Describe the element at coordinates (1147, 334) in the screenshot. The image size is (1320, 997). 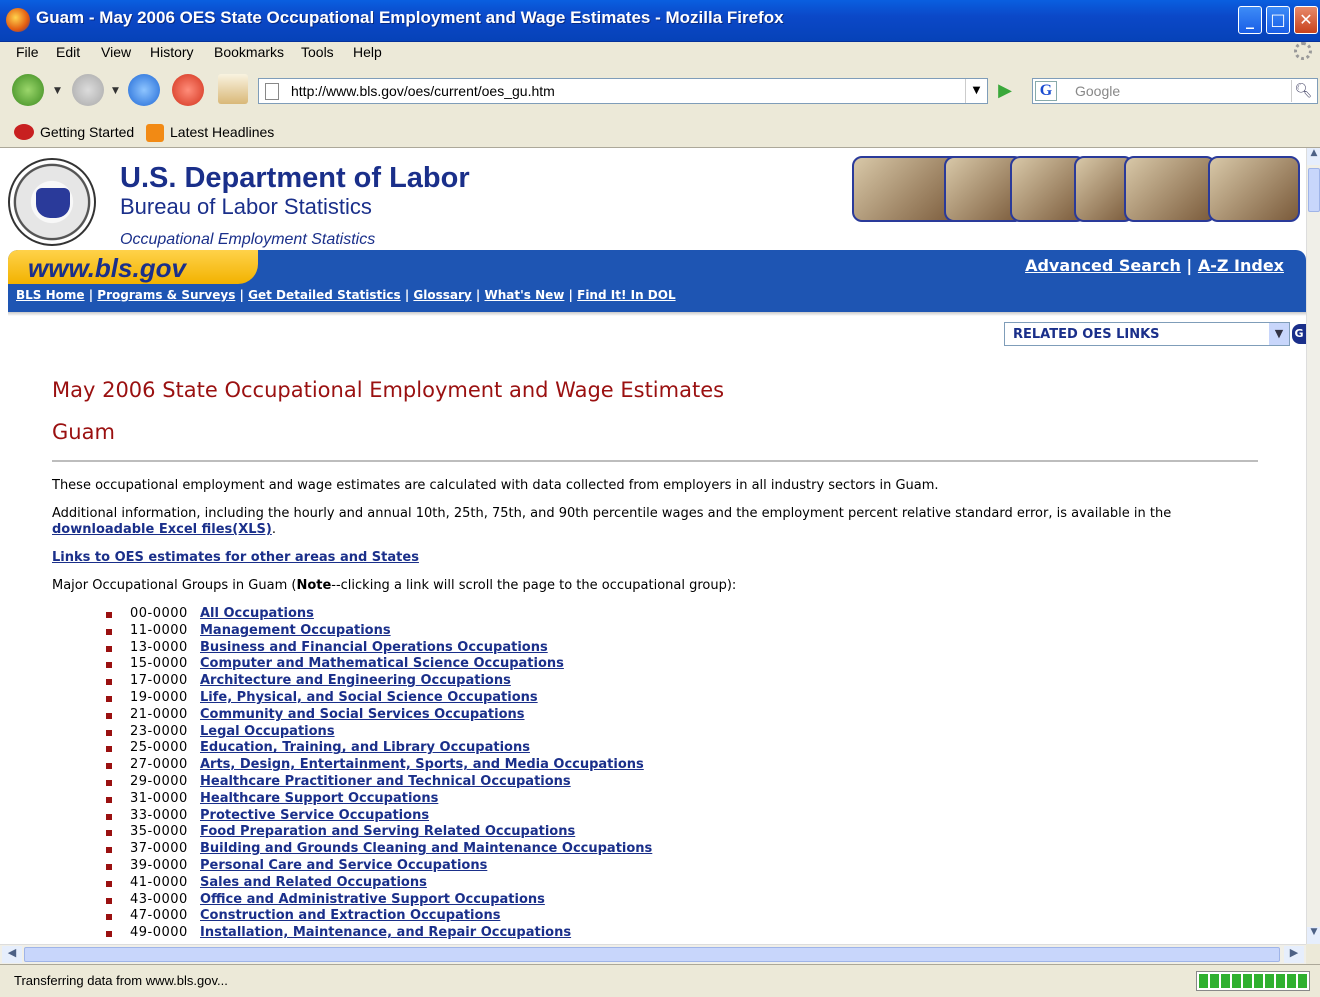
I see `related-oes-links-select: RELATED OES LINKS ▼` at that location.